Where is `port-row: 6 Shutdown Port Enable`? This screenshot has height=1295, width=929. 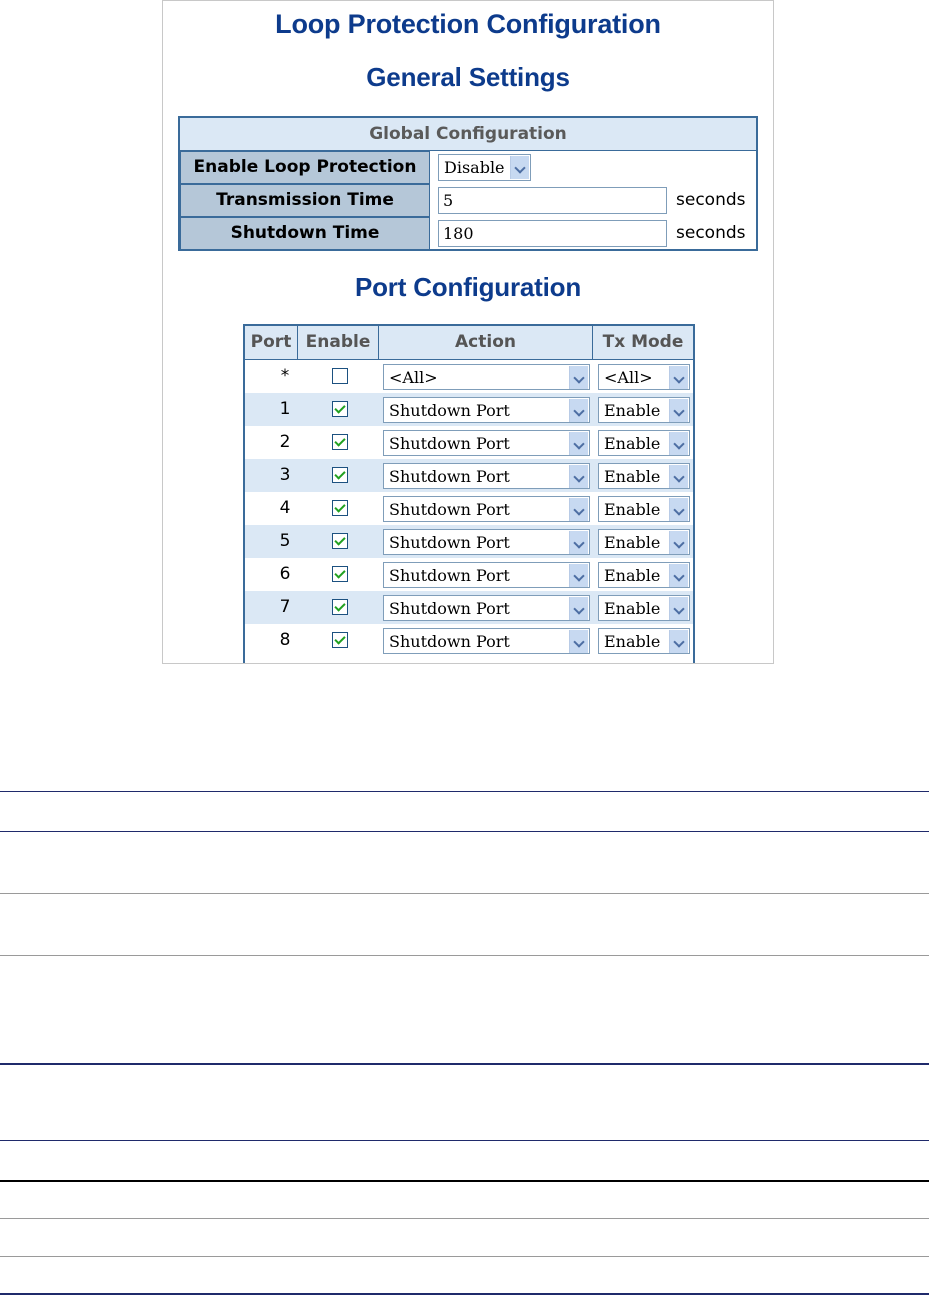 port-row: 6 Shutdown Port Enable is located at coordinates (469, 574).